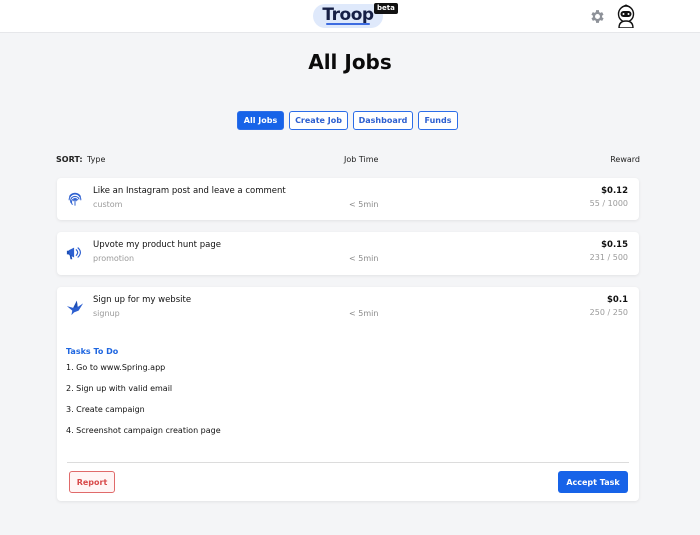 The height and width of the screenshot is (535, 700). I want to click on tab-create-job: Create Job, so click(318, 120).